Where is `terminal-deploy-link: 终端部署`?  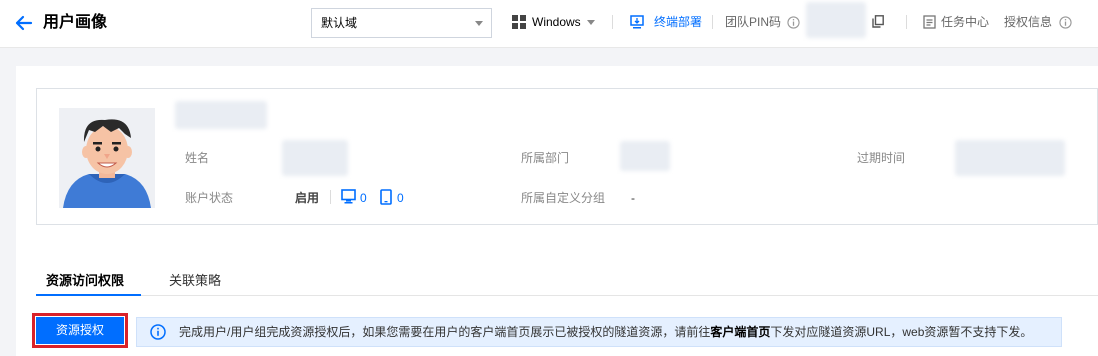
terminal-deploy-link: 终端部署 is located at coordinates (666, 22).